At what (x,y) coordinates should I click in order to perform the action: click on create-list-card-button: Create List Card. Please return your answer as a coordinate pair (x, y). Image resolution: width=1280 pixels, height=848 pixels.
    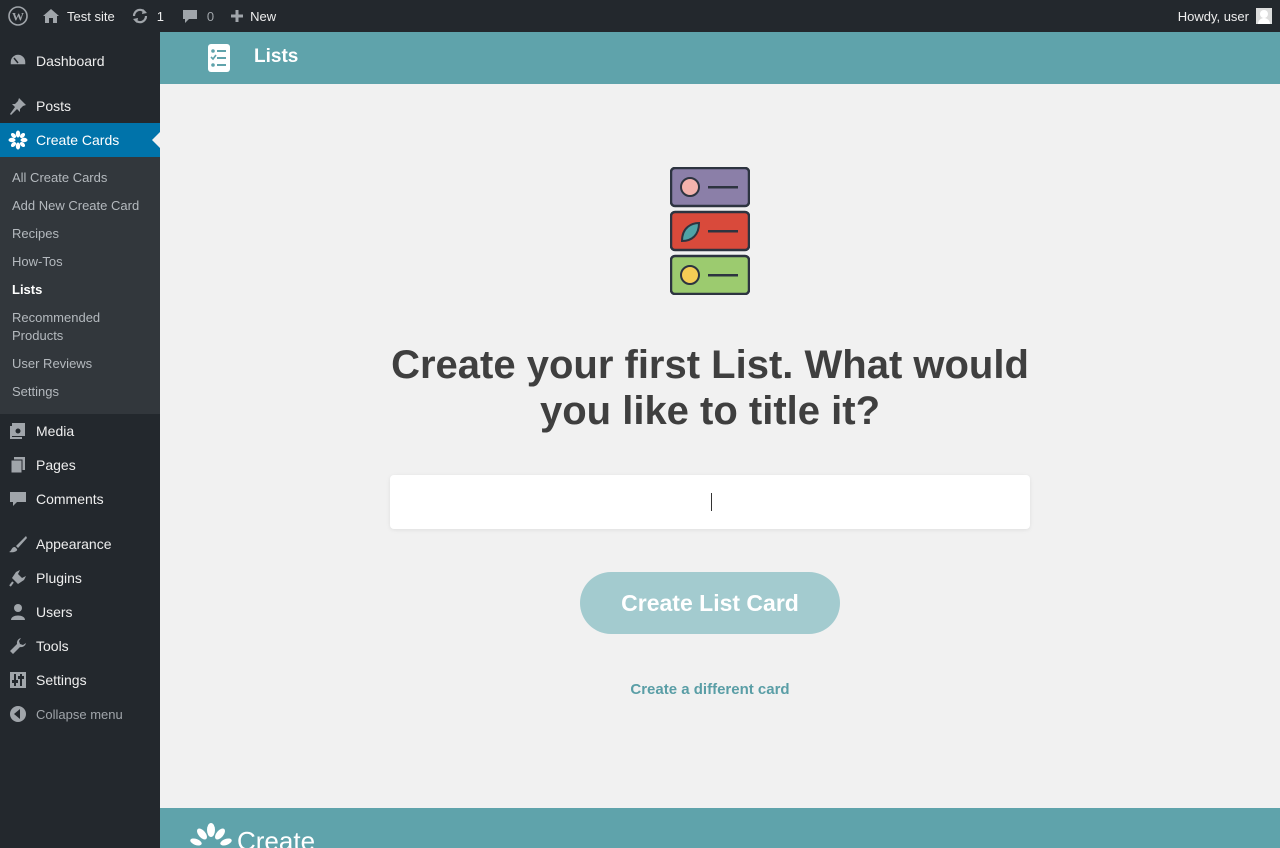
    Looking at the image, I should click on (710, 603).